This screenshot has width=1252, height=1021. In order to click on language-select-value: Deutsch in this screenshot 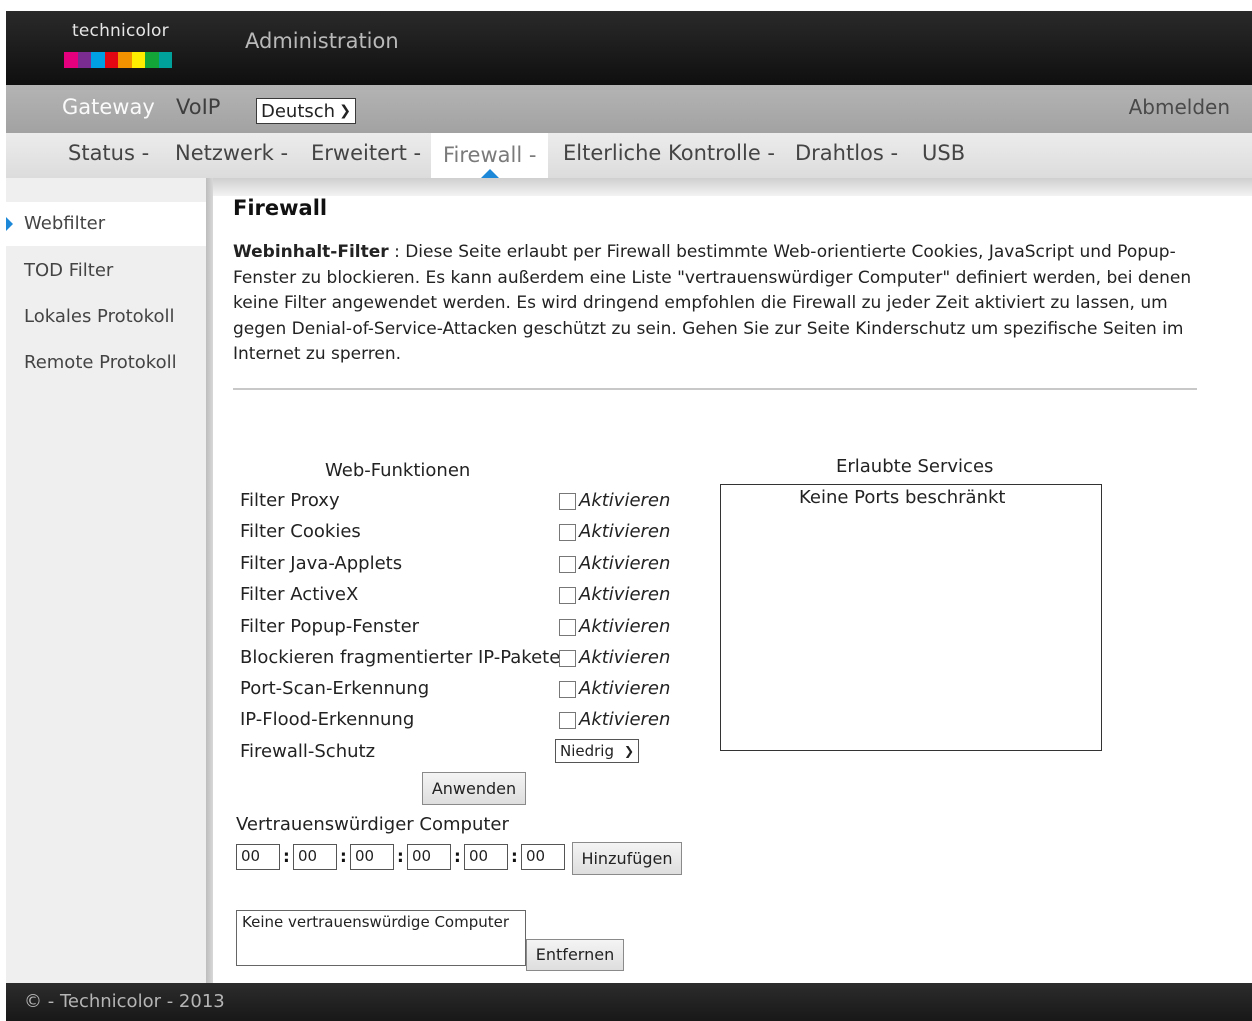, I will do `click(298, 111)`.